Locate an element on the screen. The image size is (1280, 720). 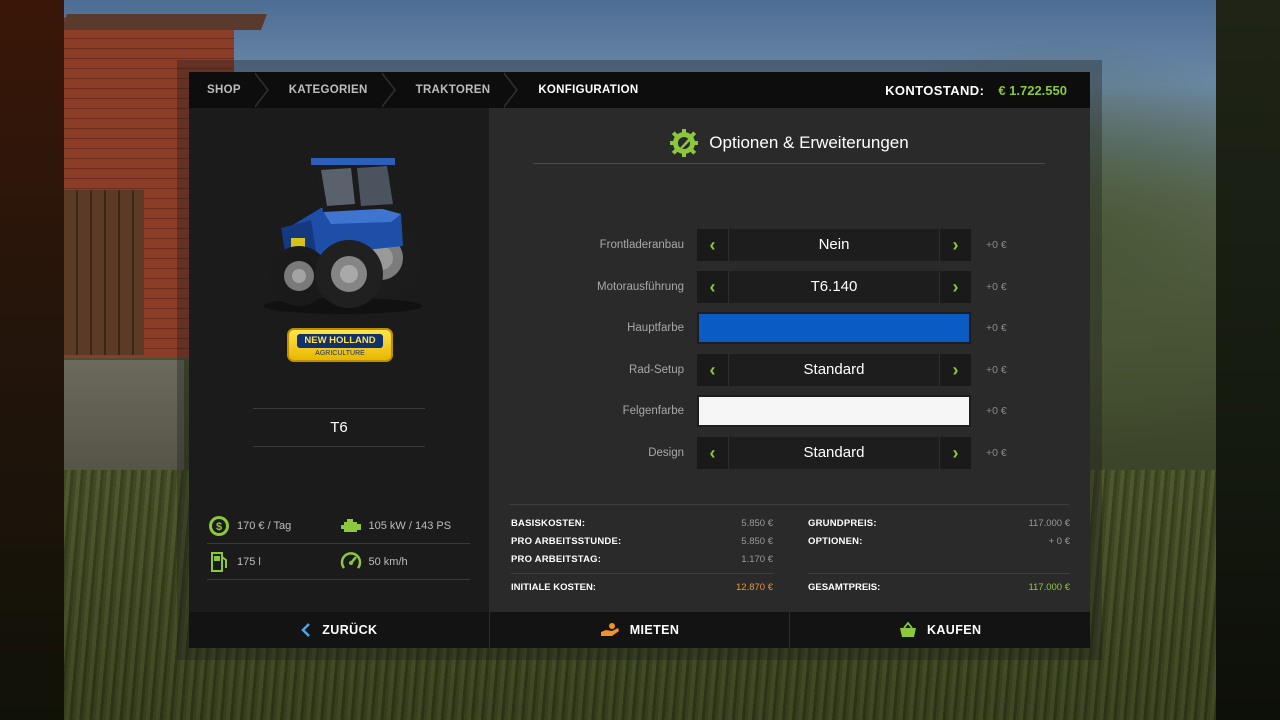
option-value: Nein is located at coordinates (834, 244).